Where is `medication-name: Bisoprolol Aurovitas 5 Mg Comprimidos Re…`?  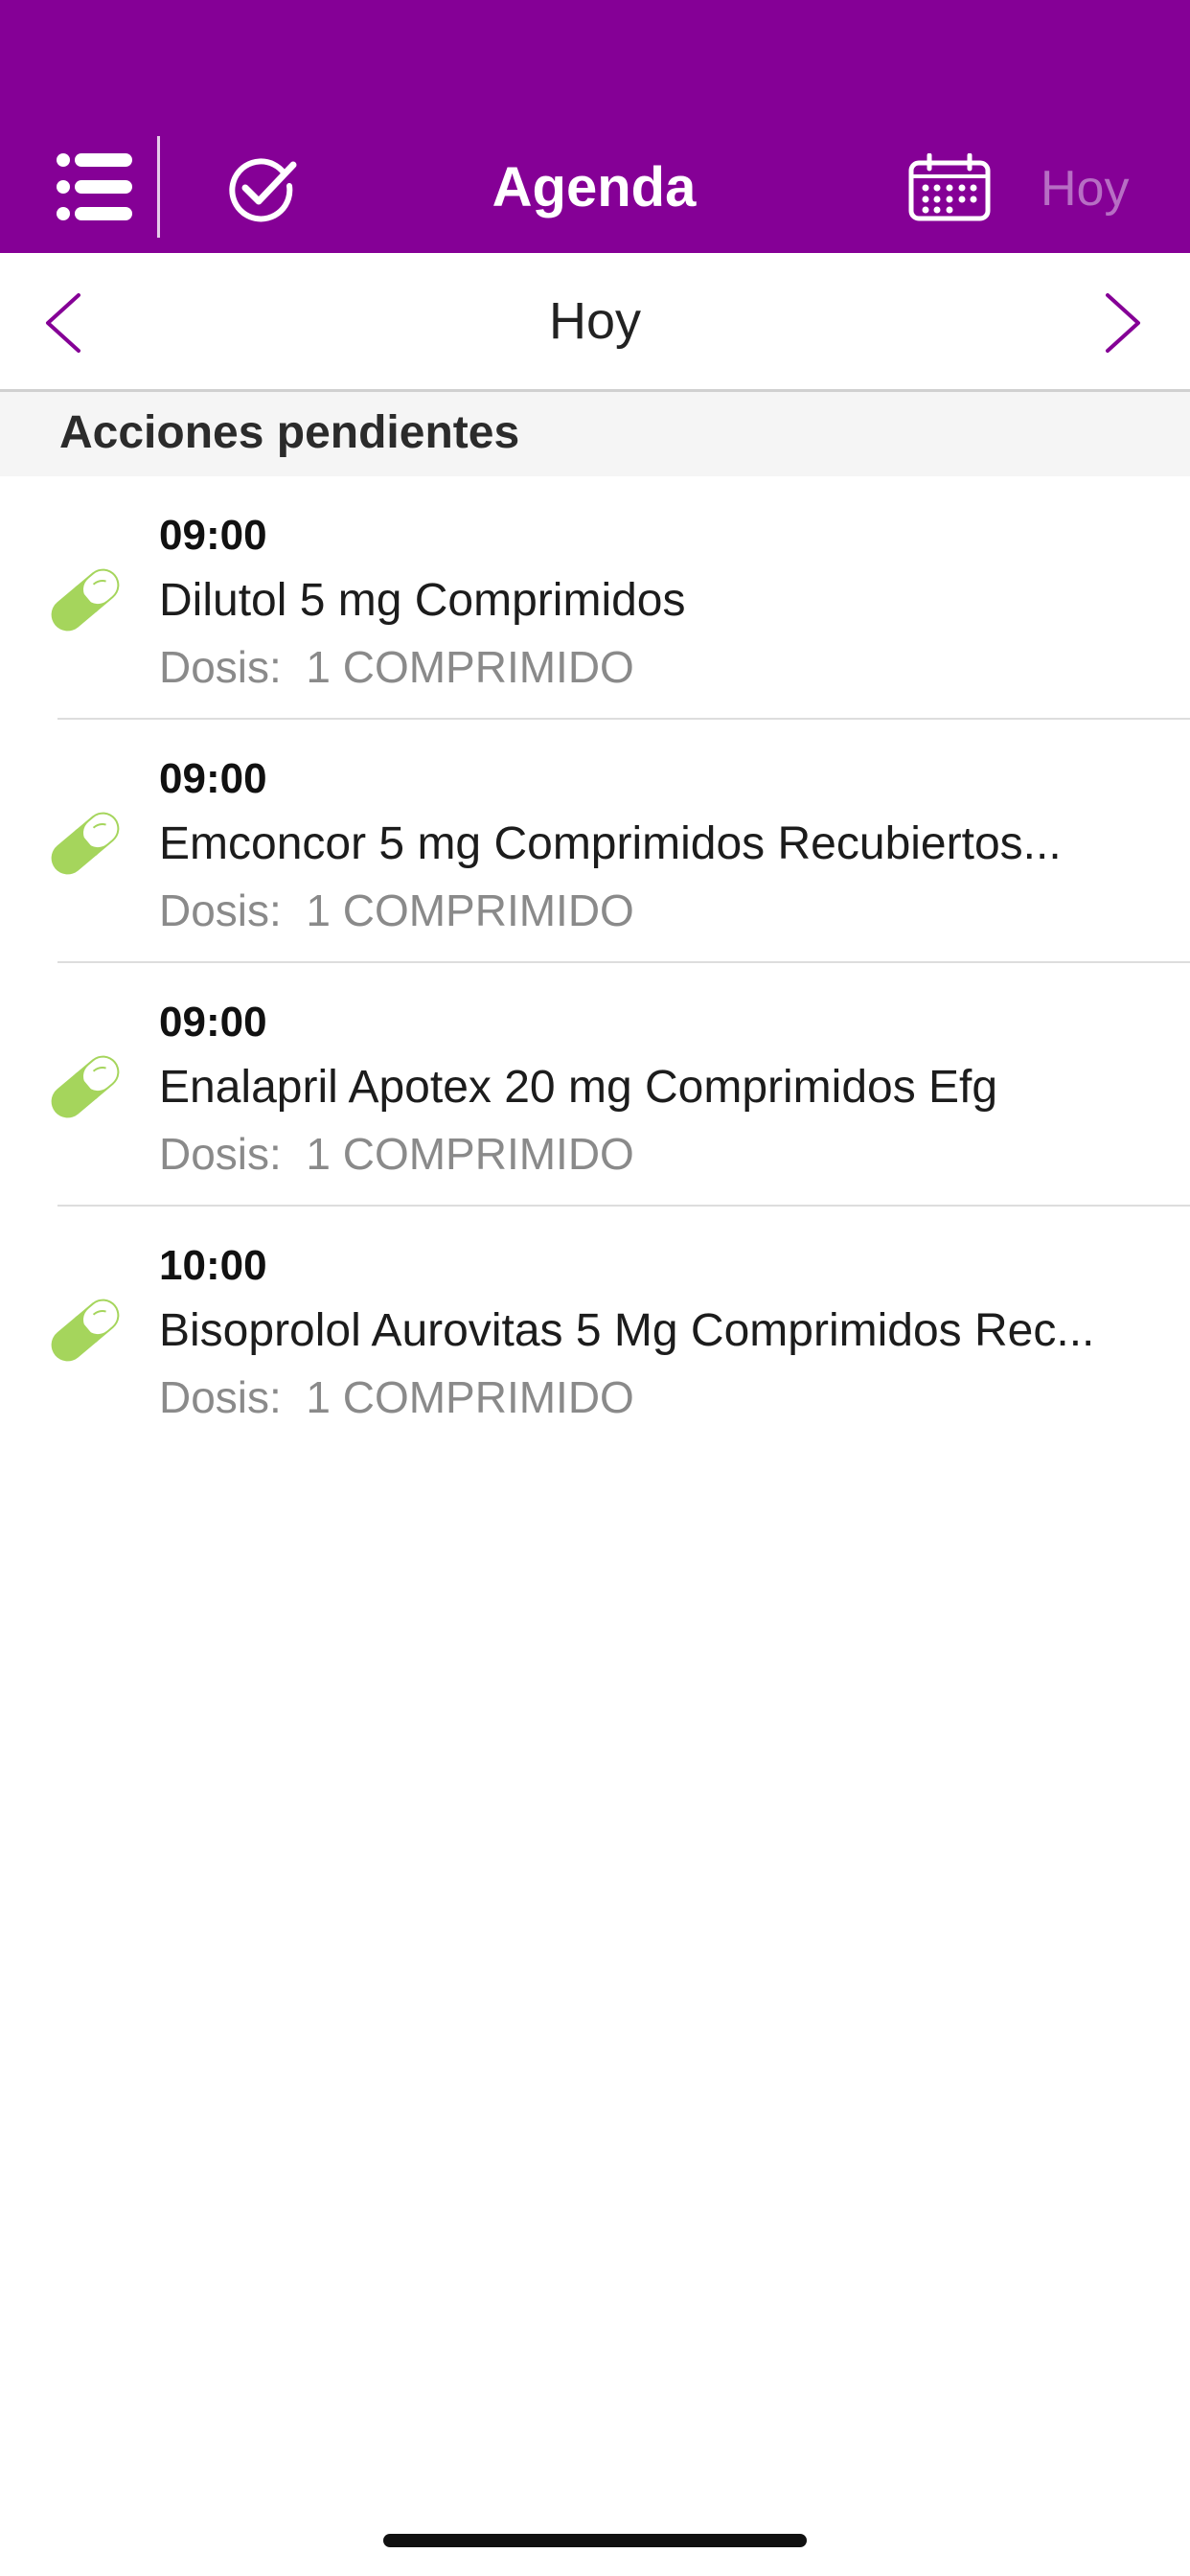
medication-name: Bisoprolol Aurovitas 5 Mg Comprimidos Re… is located at coordinates (627, 1330).